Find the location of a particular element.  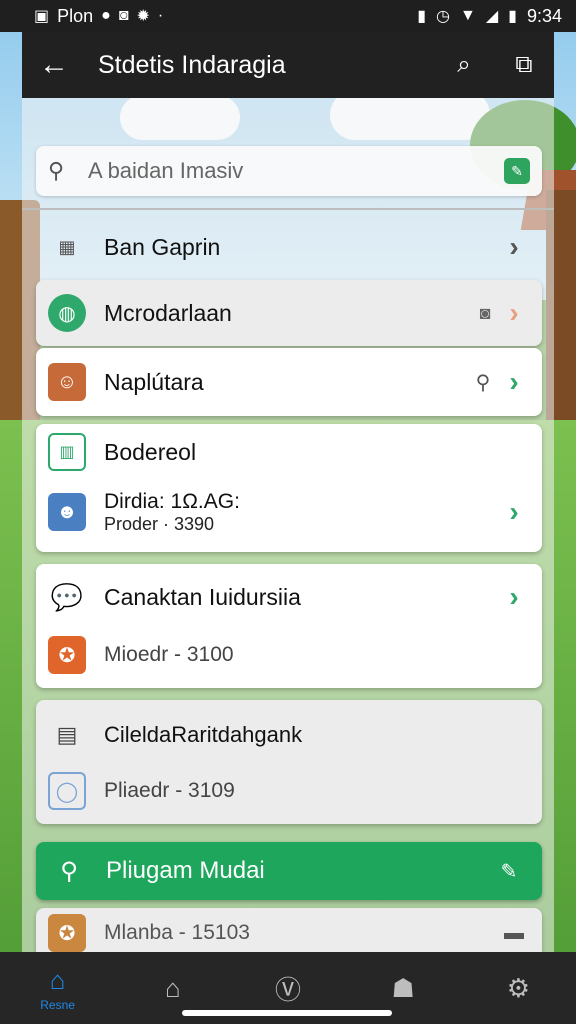

house-icon: ⌂ is located at coordinates (172, 987).